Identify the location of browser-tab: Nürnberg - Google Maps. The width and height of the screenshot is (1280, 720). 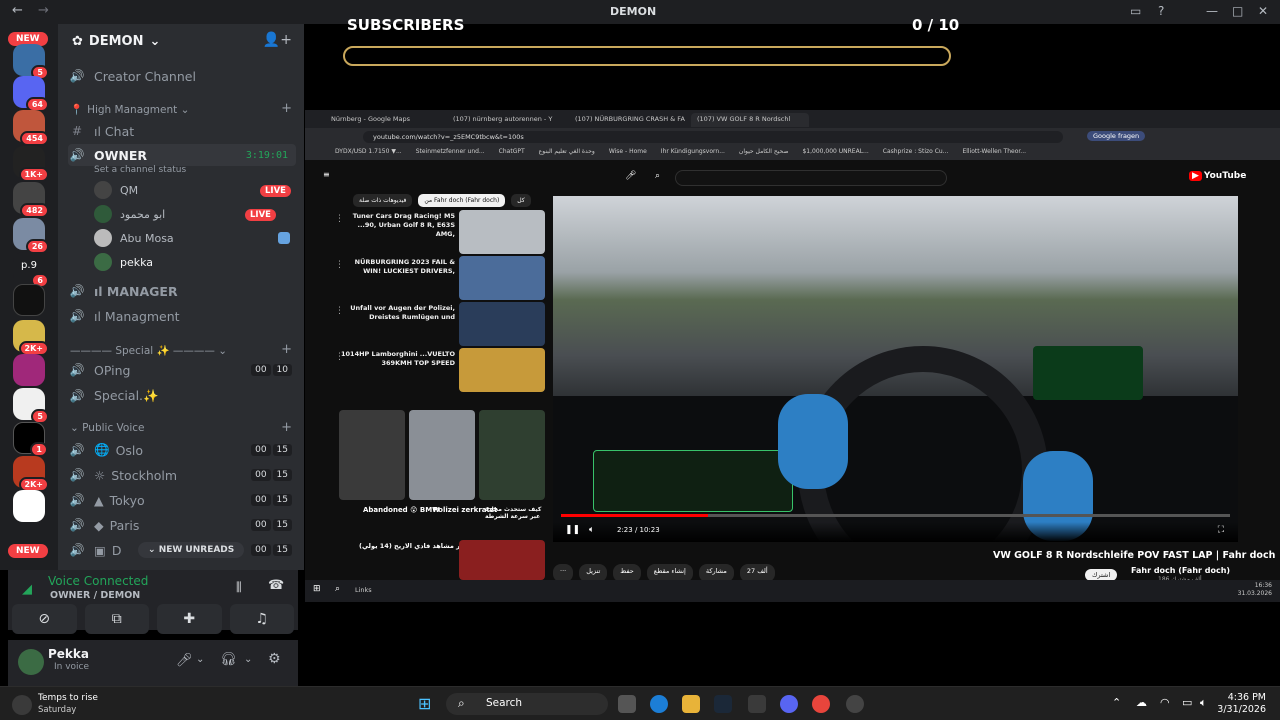
(384, 120).